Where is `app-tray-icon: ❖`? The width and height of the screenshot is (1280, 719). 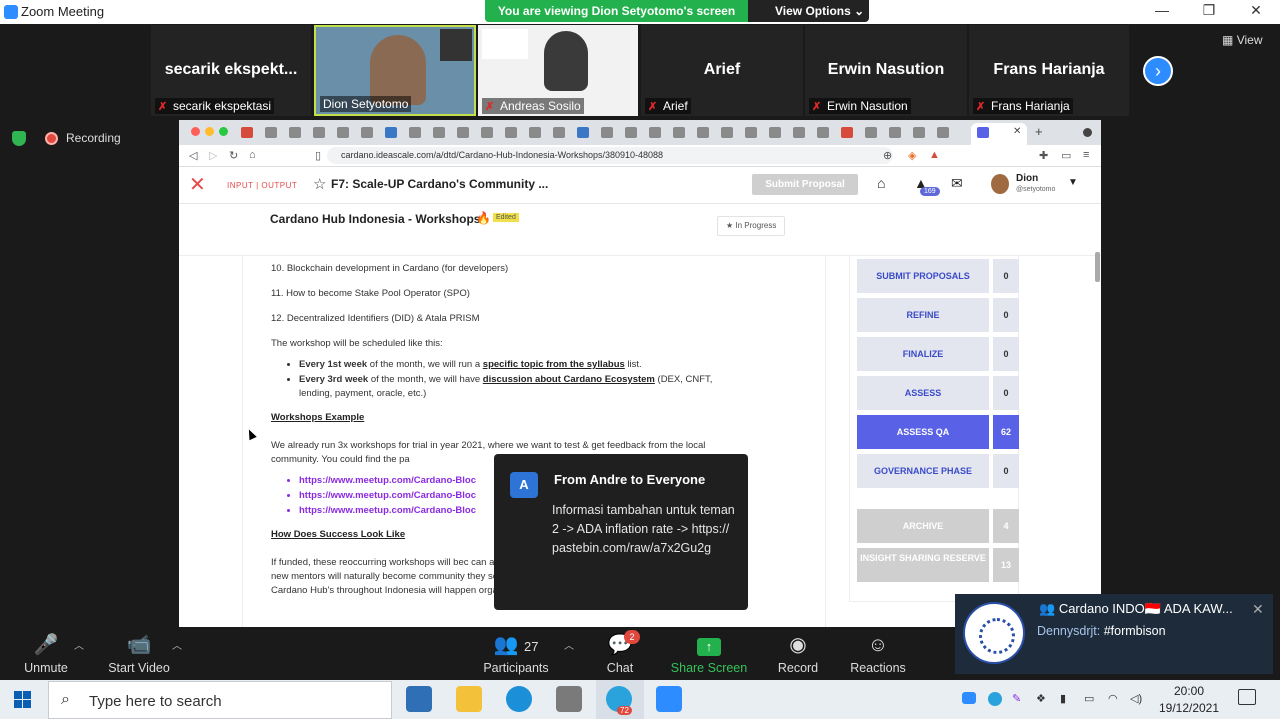
app-tray-icon: ❖ is located at coordinates (1041, 698).